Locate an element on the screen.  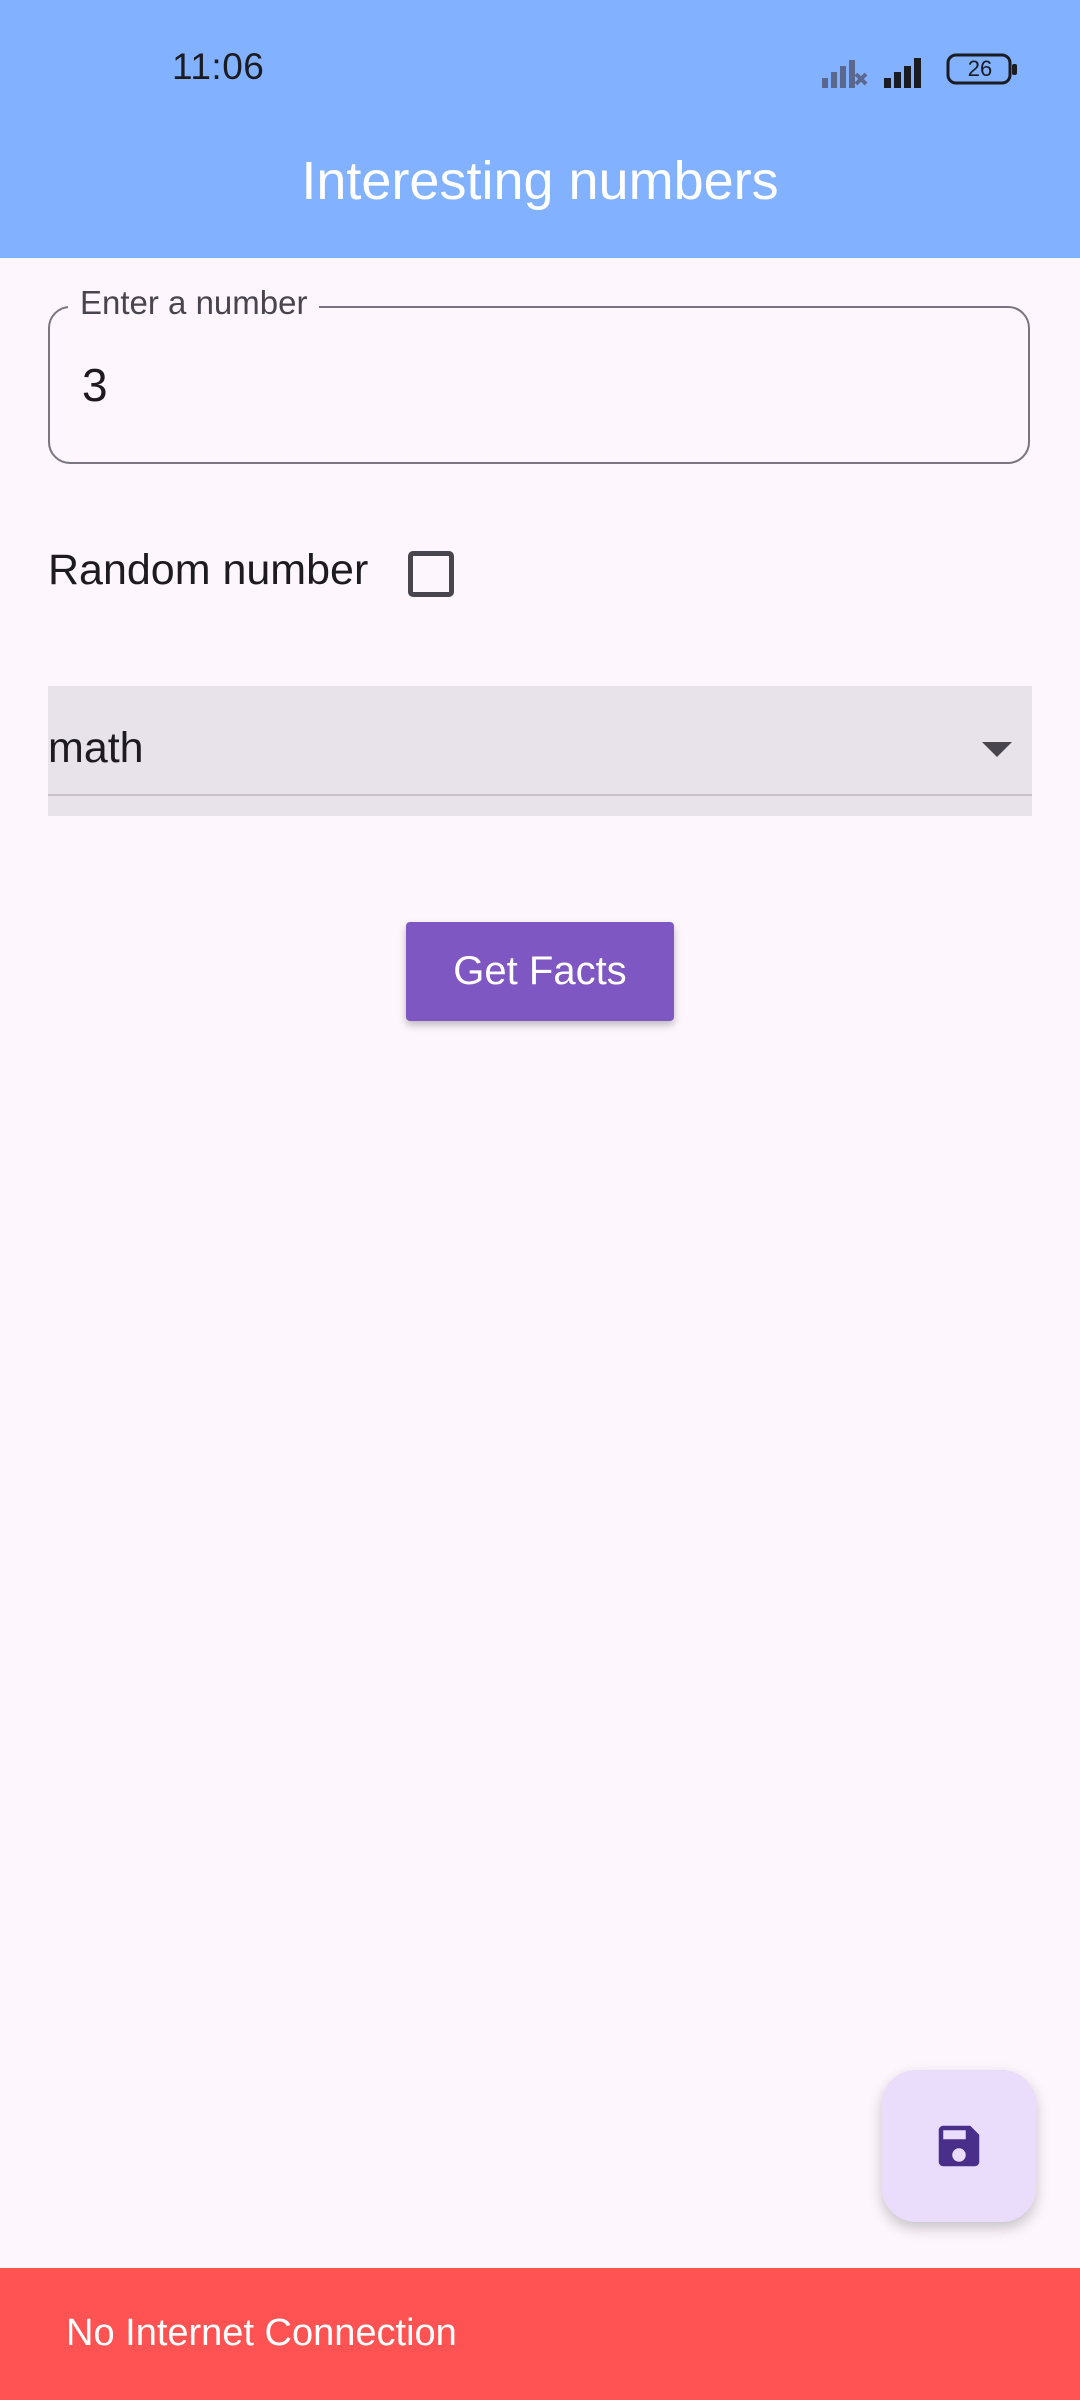
app-bar: 11:06 26 Interesting numbers is located at coordinates (540, 129).